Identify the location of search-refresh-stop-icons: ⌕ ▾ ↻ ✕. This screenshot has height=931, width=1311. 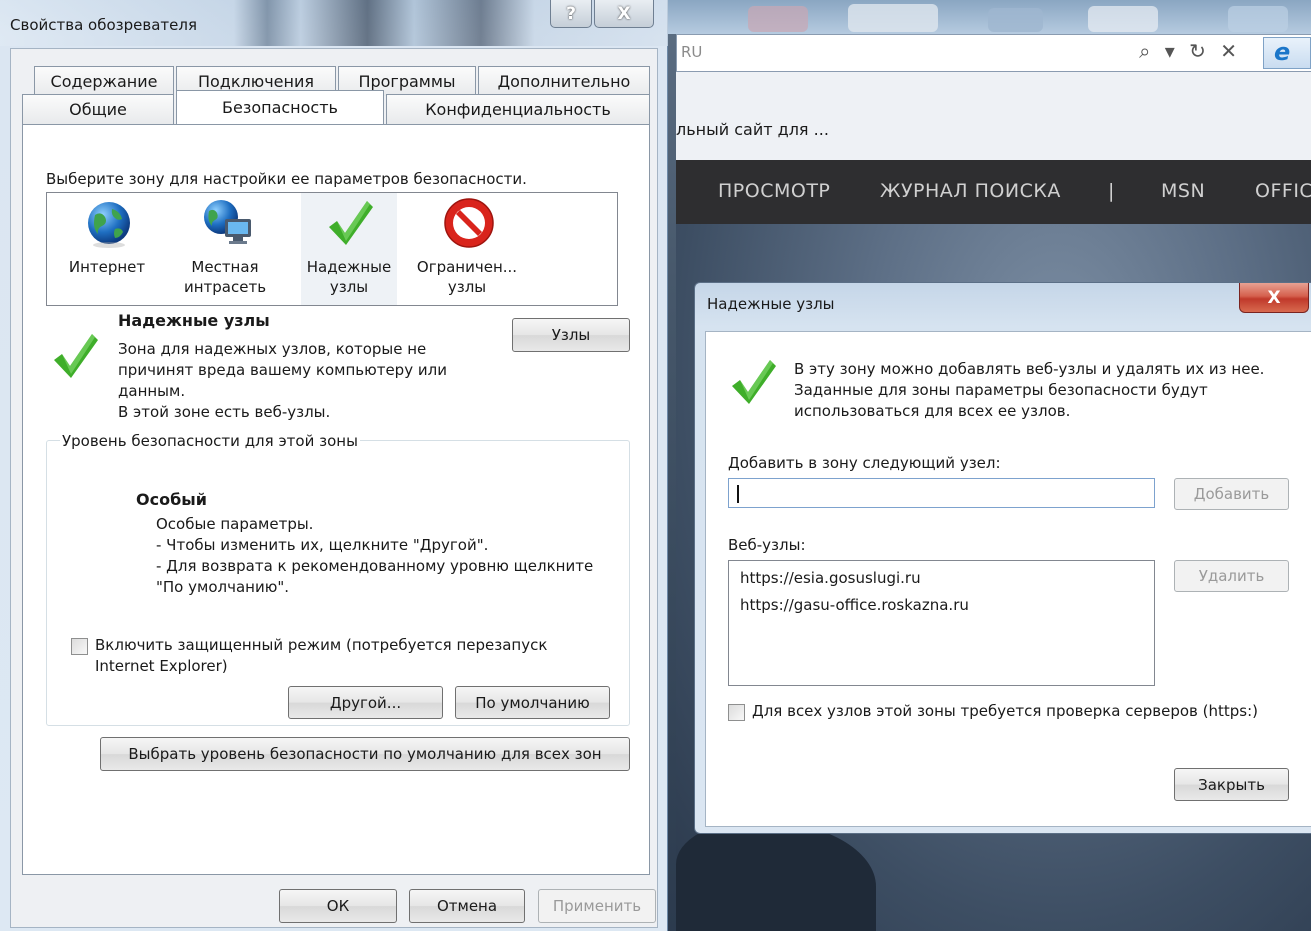
(1190, 51).